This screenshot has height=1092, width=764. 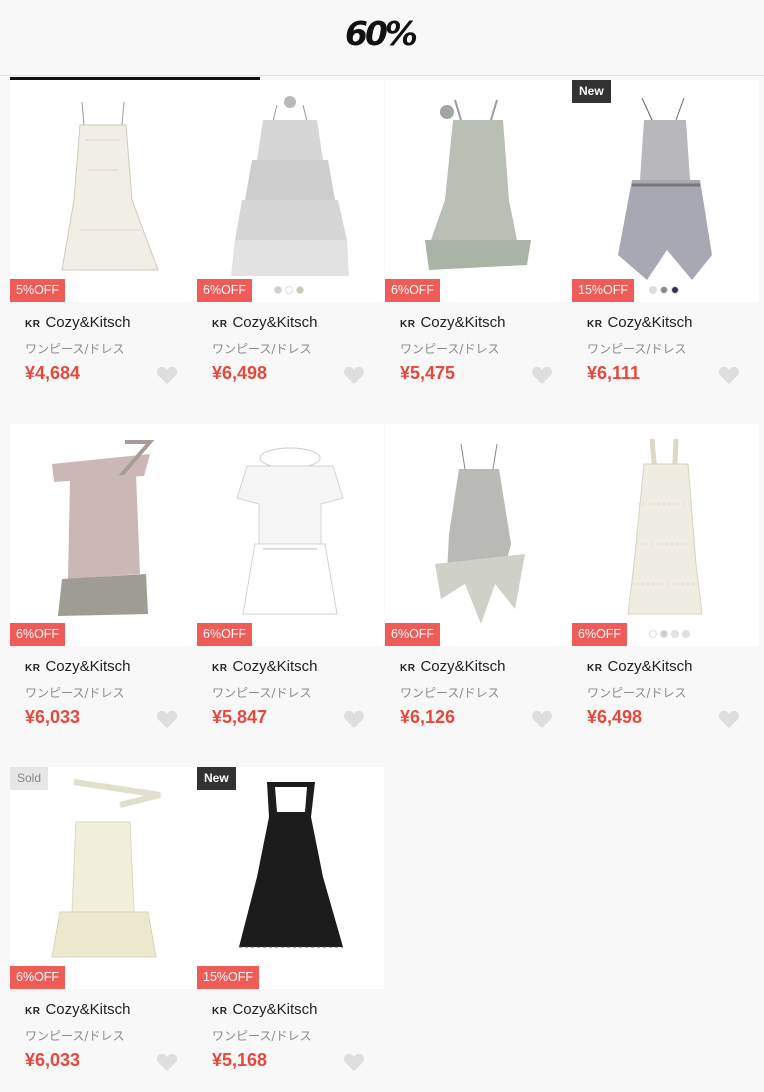 I want to click on product-info: KR Cozy&Kitsch ワンピース/ドレス ¥4,684, so click(x=103, y=353).